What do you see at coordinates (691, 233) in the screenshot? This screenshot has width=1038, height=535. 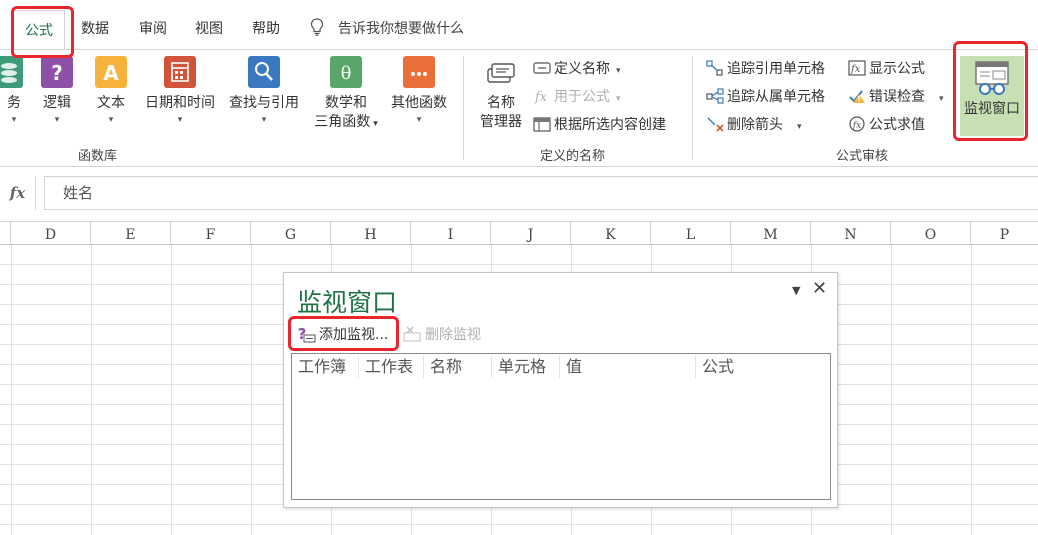 I see `column-header: L` at bounding box center [691, 233].